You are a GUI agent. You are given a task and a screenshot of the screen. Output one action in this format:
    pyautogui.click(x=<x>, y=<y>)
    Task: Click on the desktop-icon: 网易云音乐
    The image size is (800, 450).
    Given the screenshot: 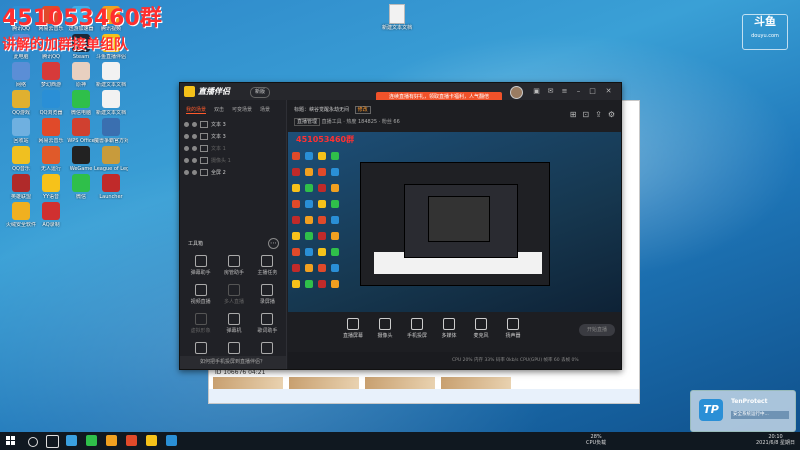 What is the action you would take?
    pyautogui.click(x=51, y=131)
    